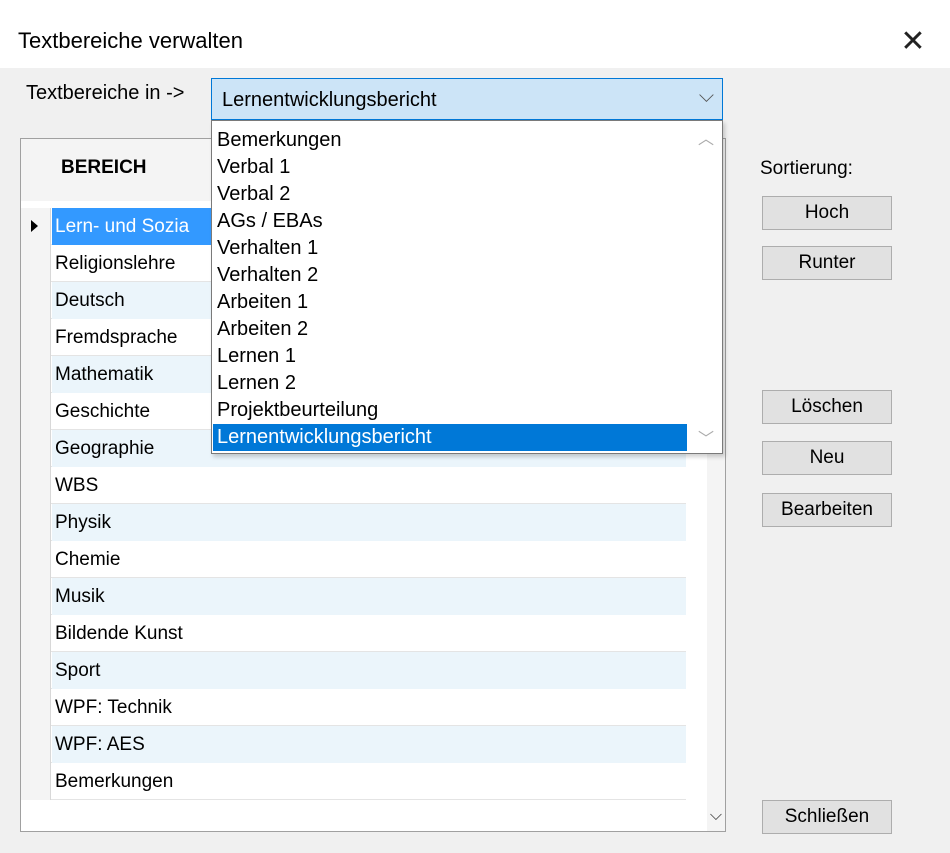  Describe the element at coordinates (450, 275) in the screenshot. I see `dropdown-option: Verhalten 2` at that location.